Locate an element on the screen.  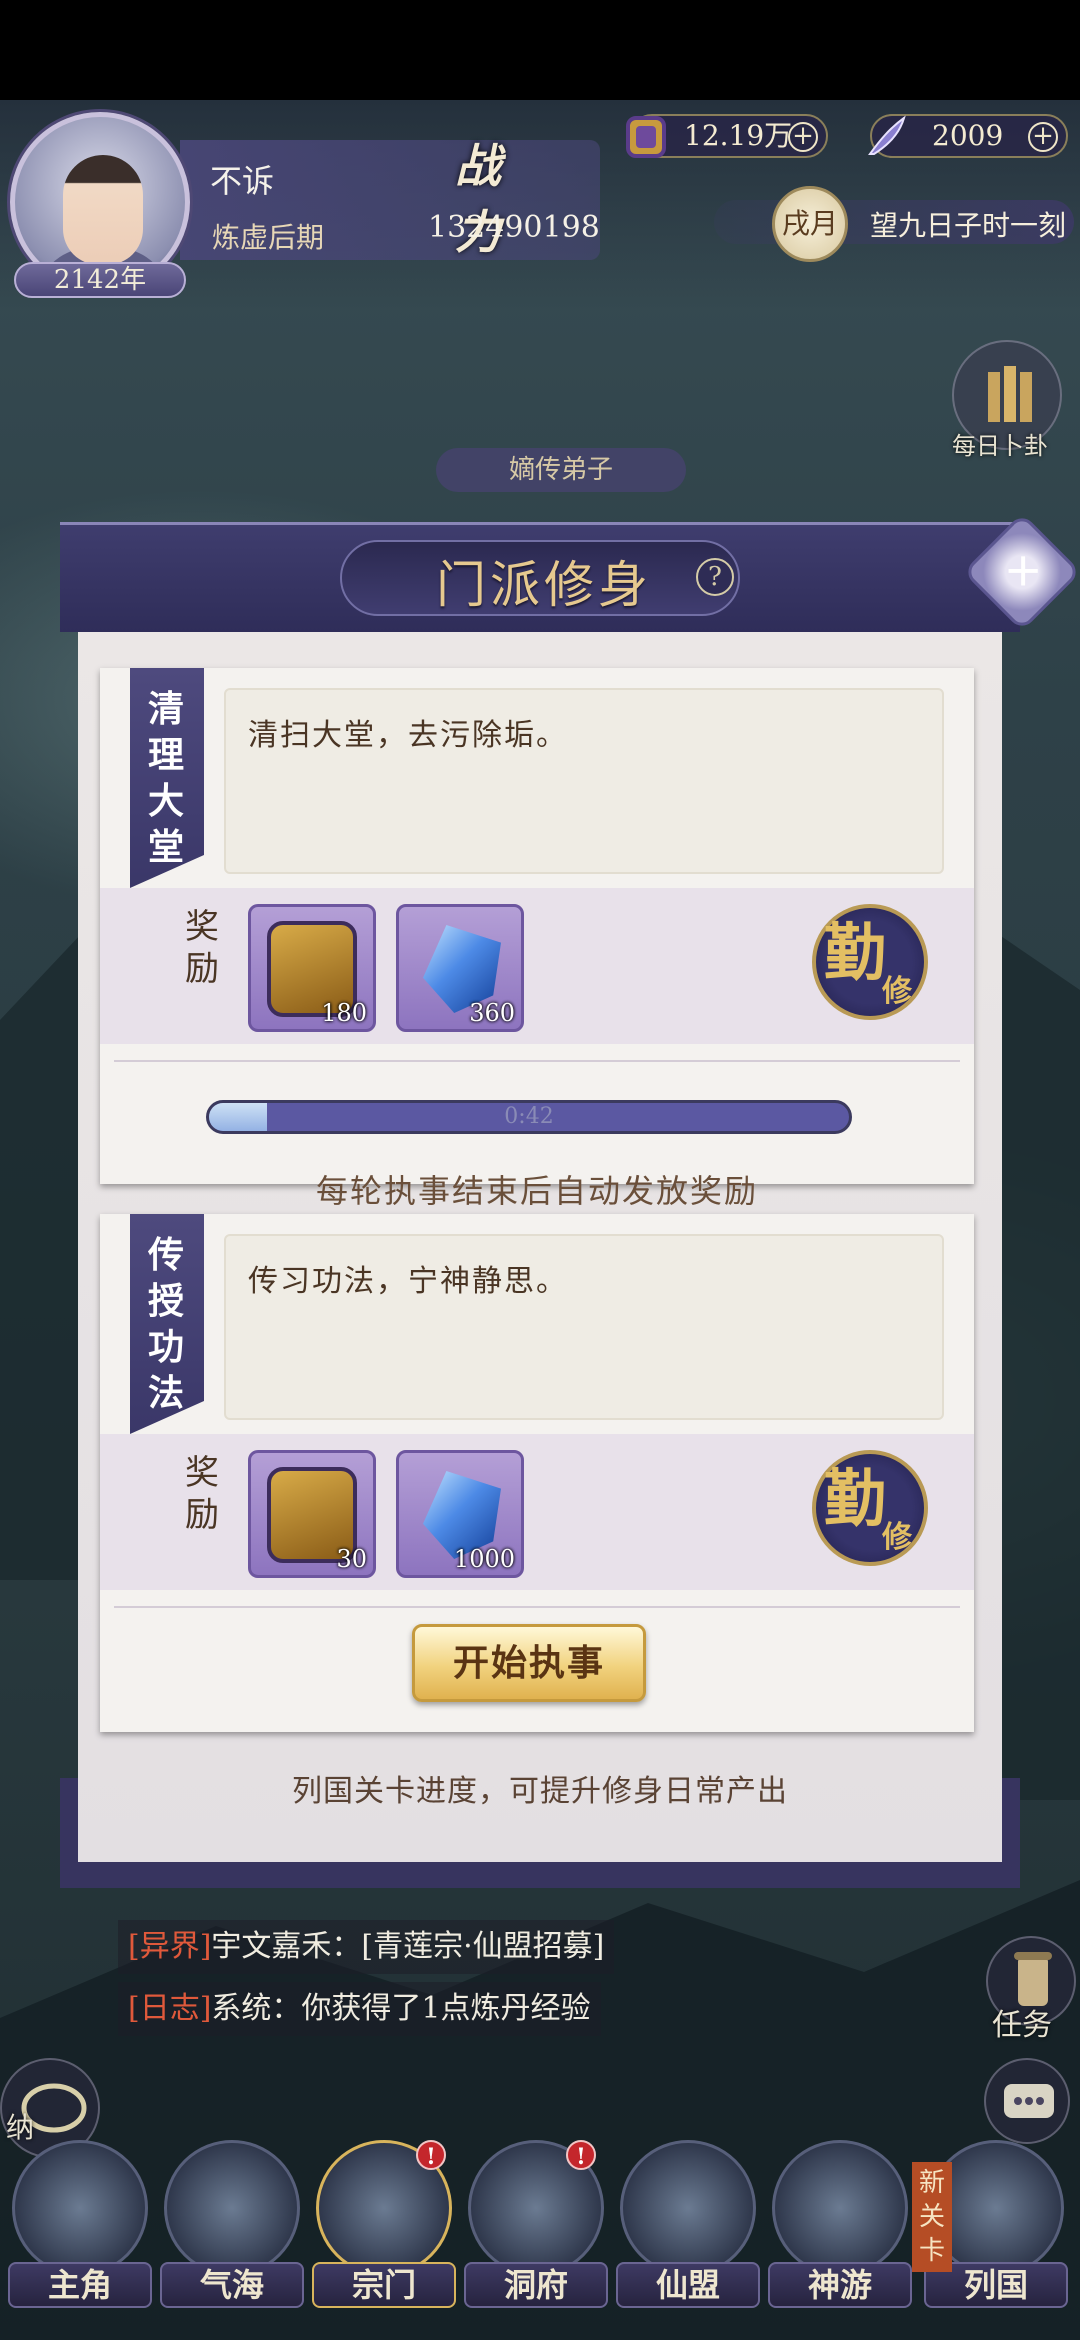
new-stage-tag: 新 关 卡 is located at coordinates (932, 2217).